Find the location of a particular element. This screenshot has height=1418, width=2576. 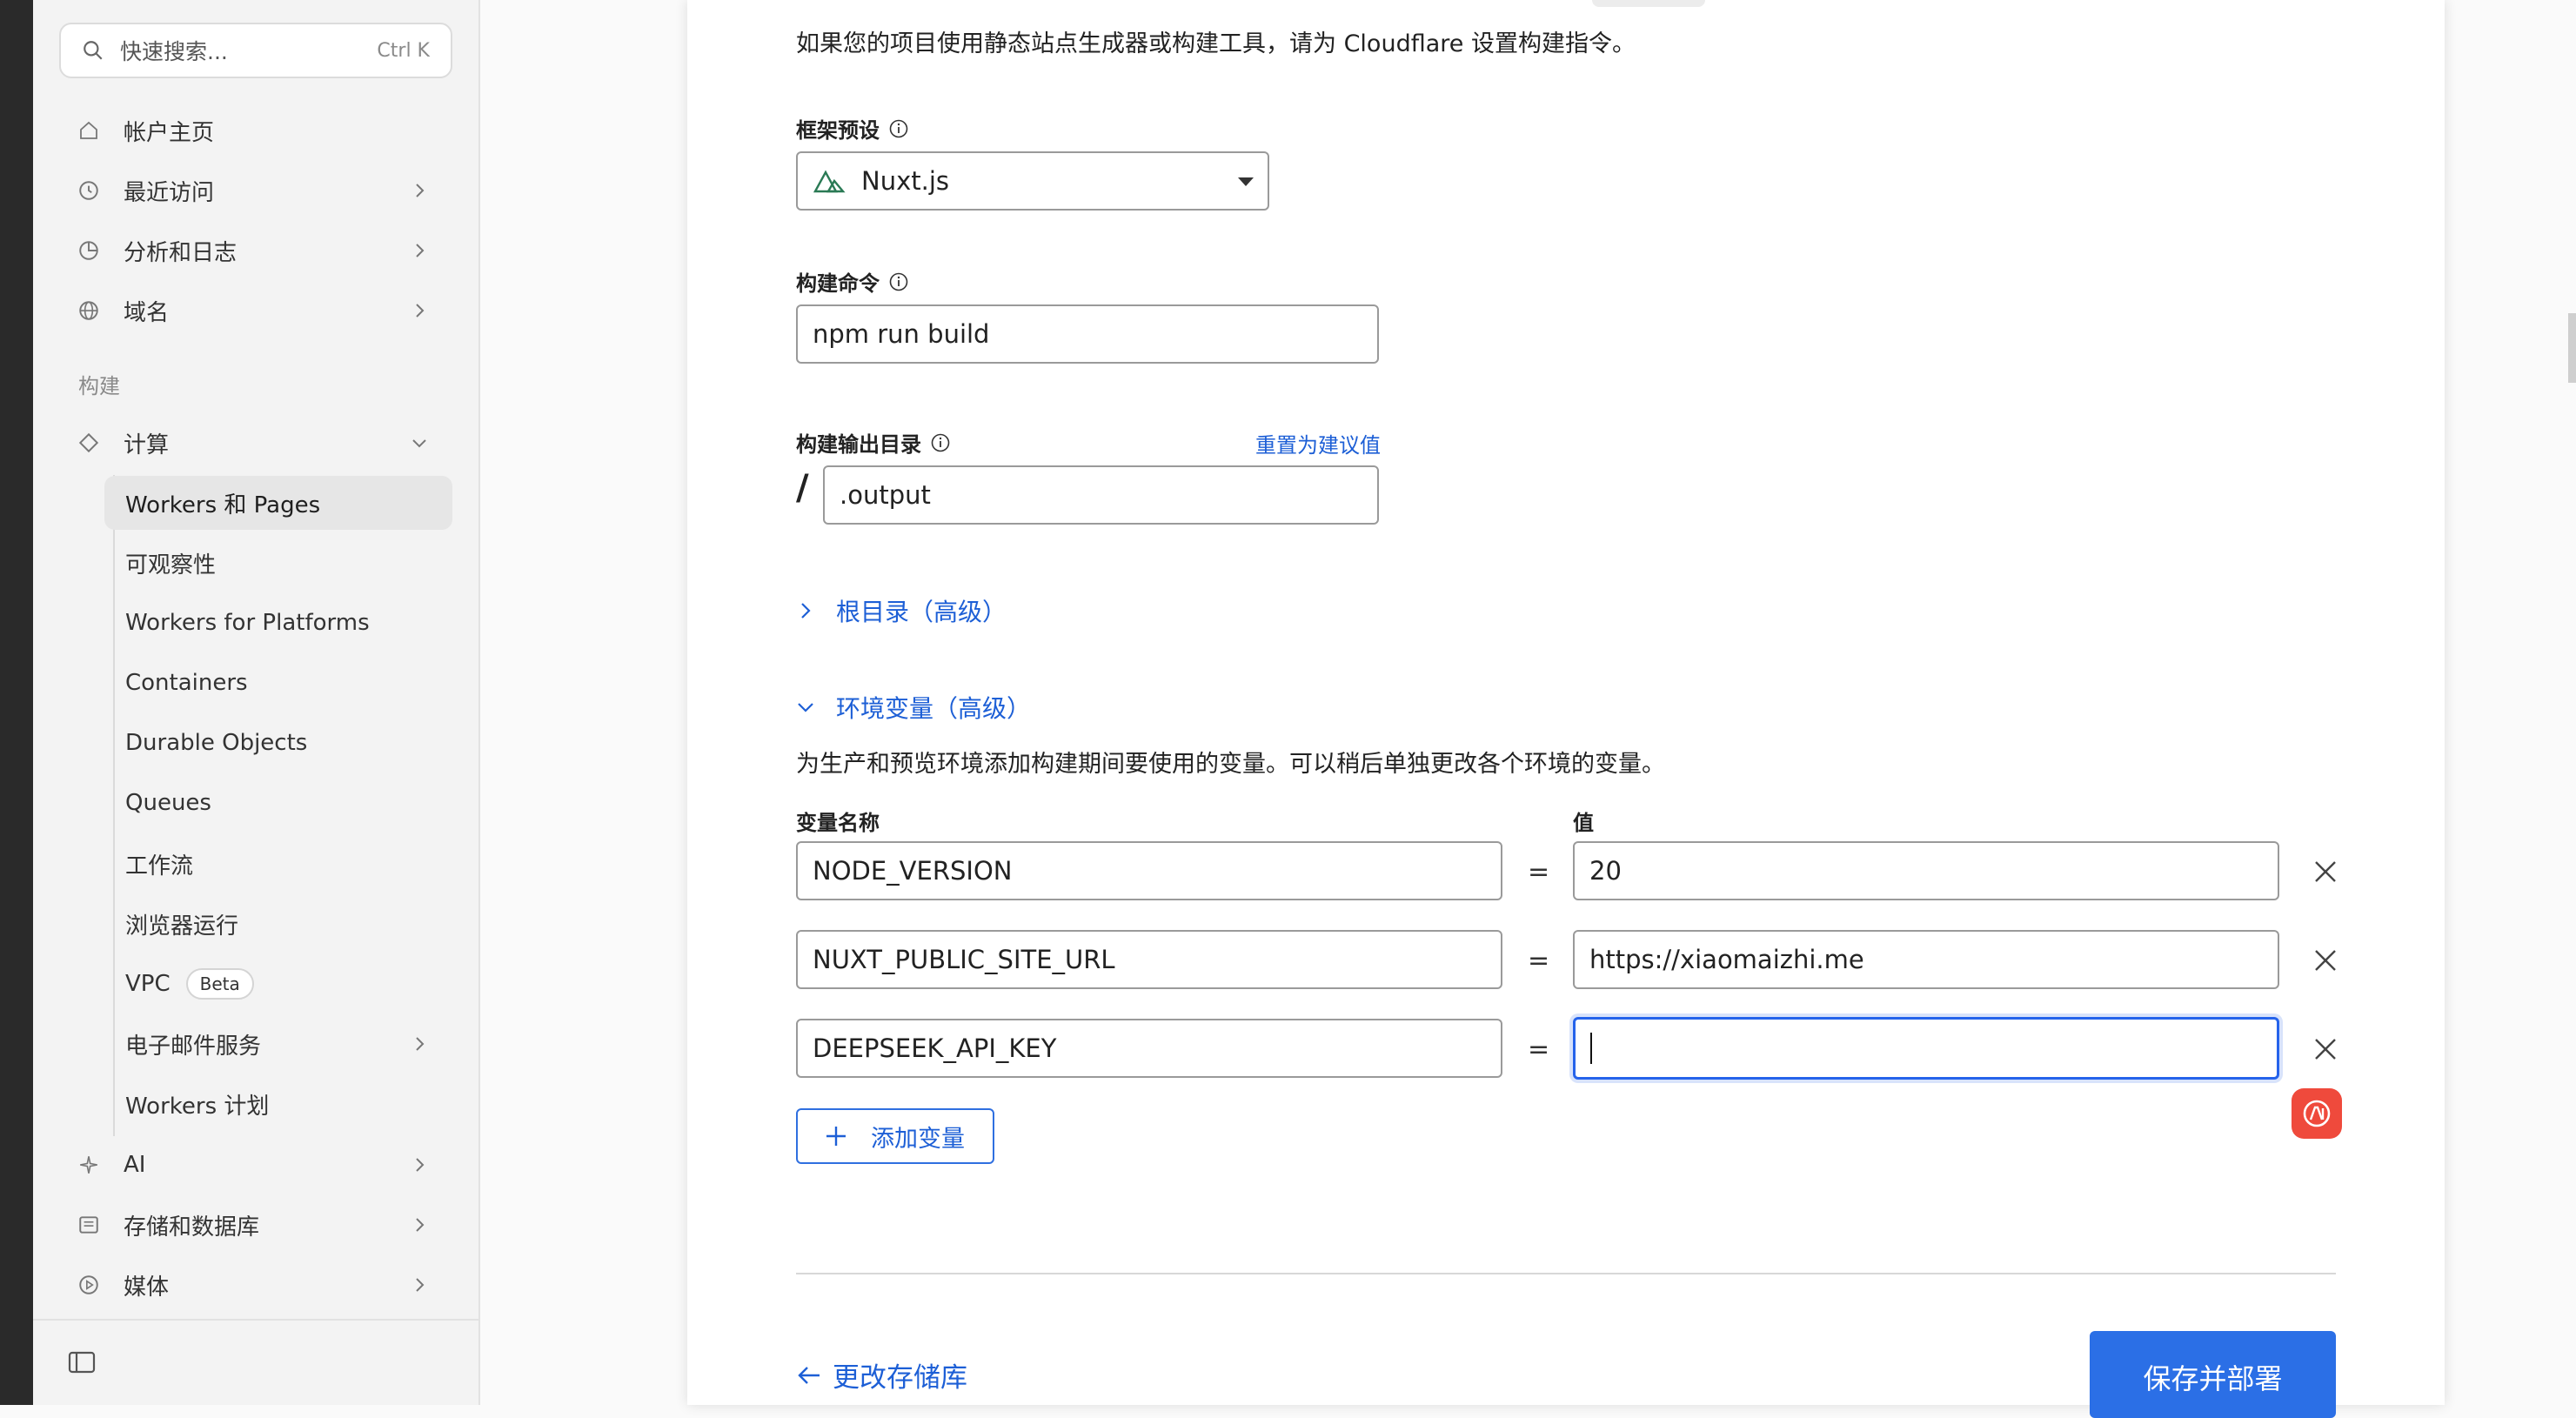

sidebar-item-label: AI is located at coordinates (135, 1165).